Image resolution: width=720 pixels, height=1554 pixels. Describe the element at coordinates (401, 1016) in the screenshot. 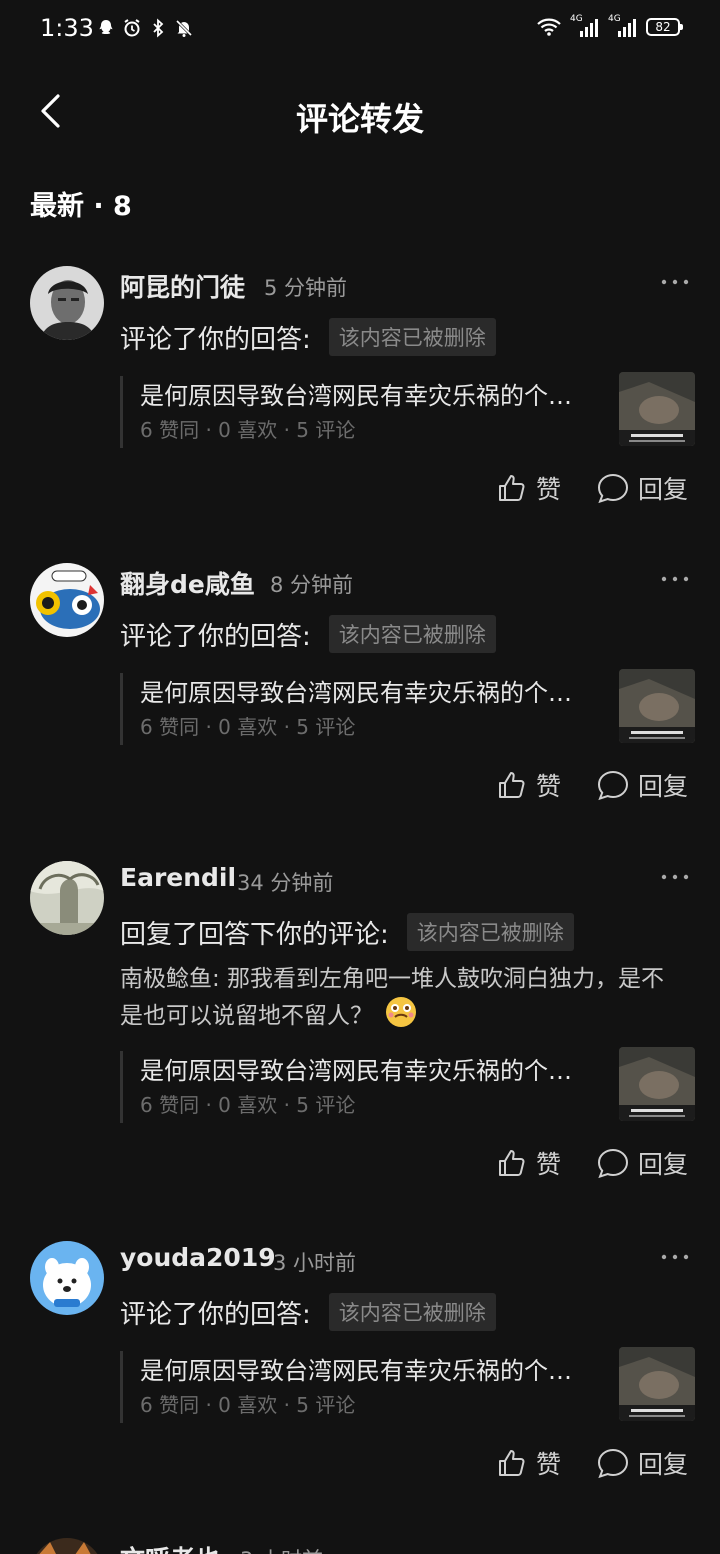

I see `emoji-icon` at that location.